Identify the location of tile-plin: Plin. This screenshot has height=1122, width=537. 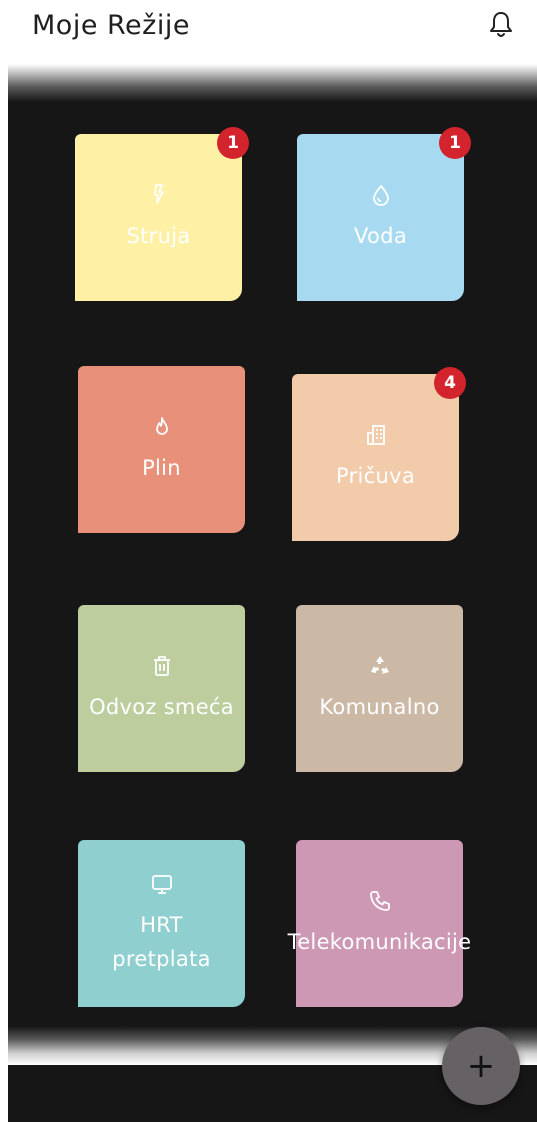
(161, 449).